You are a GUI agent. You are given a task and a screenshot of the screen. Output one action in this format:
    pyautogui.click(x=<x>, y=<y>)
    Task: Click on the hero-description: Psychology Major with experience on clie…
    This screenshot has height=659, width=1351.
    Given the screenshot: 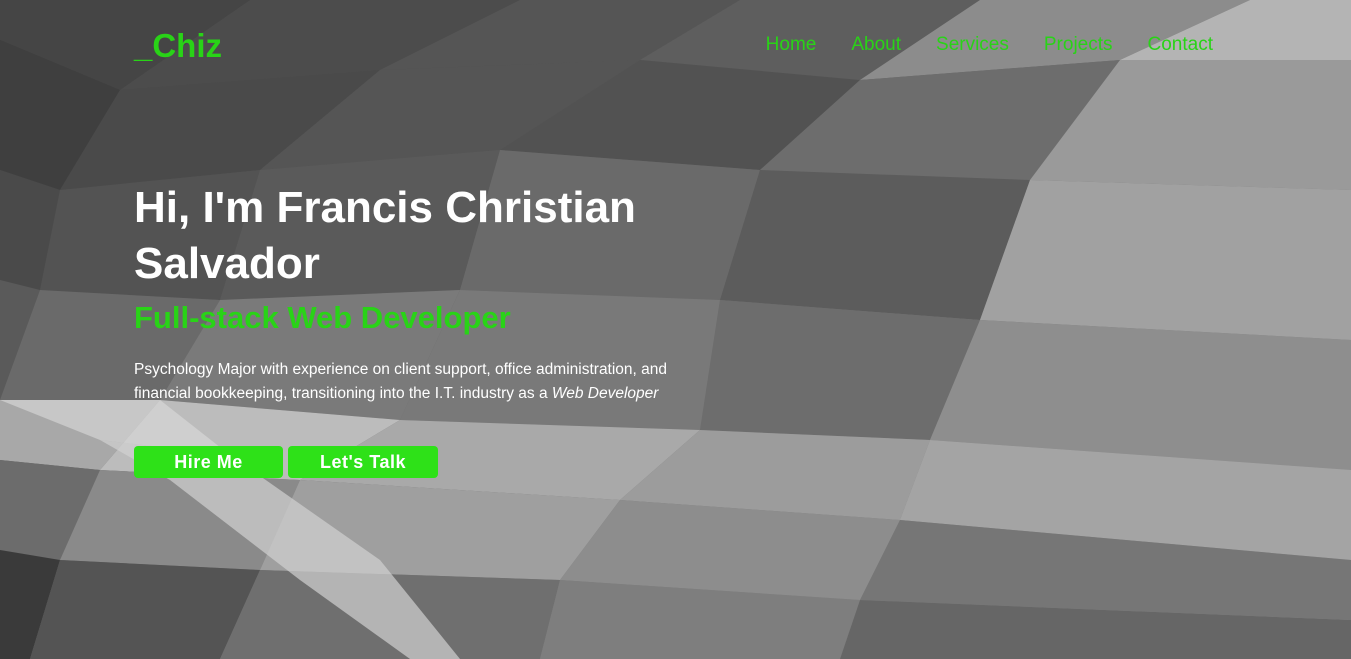 What is the action you would take?
    pyautogui.click(x=424, y=382)
    